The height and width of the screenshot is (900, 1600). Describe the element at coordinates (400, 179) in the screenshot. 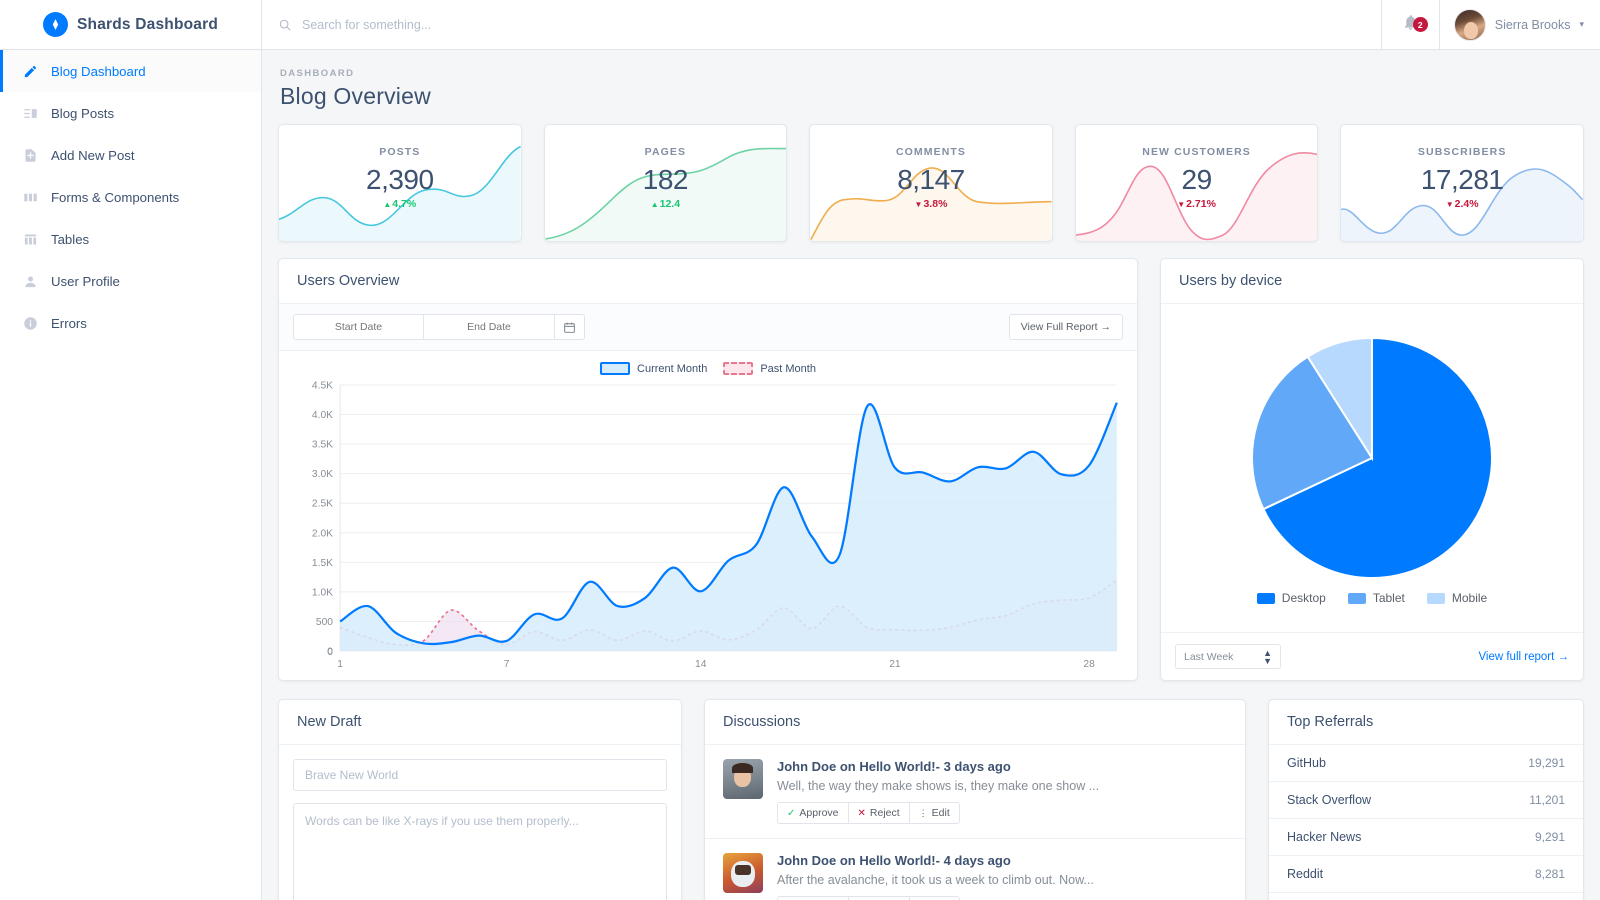

I see `stat-value: 2,390` at that location.